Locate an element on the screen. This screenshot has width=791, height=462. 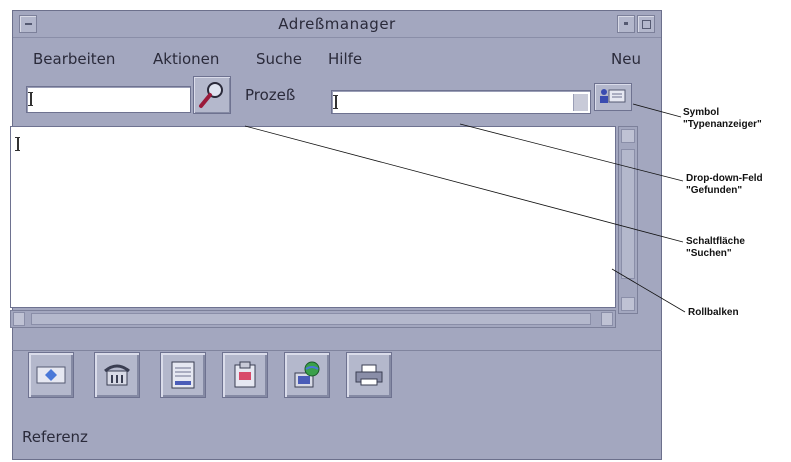
callout-scrollbar-line1: Rollbalken is located at coordinates (713, 312).